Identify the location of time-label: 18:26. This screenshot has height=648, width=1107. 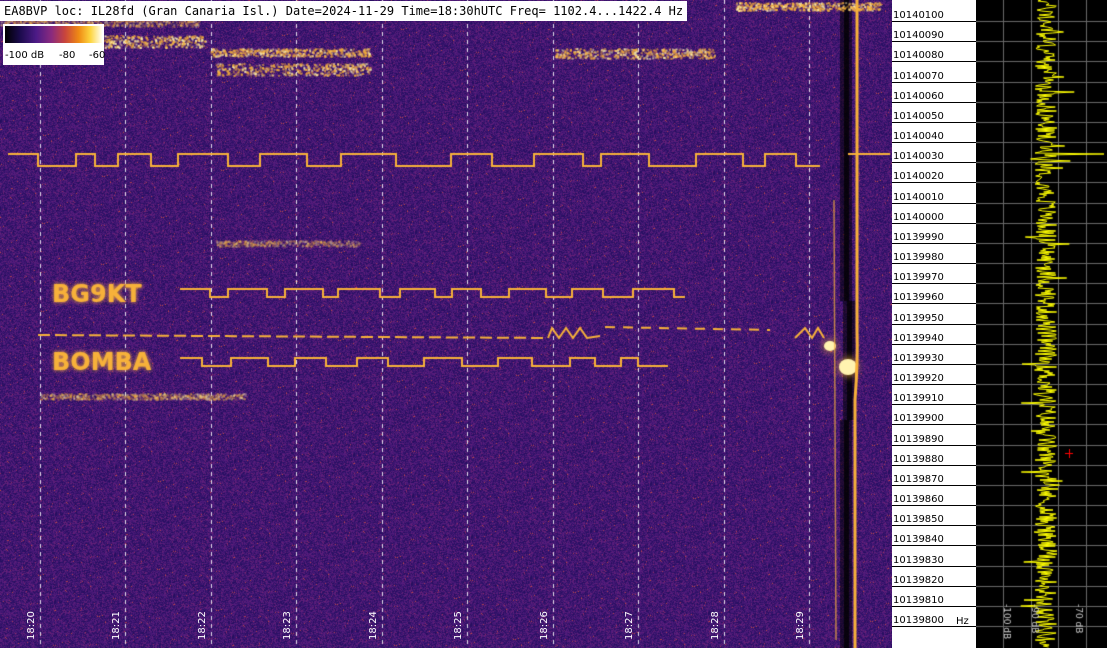
(544, 625).